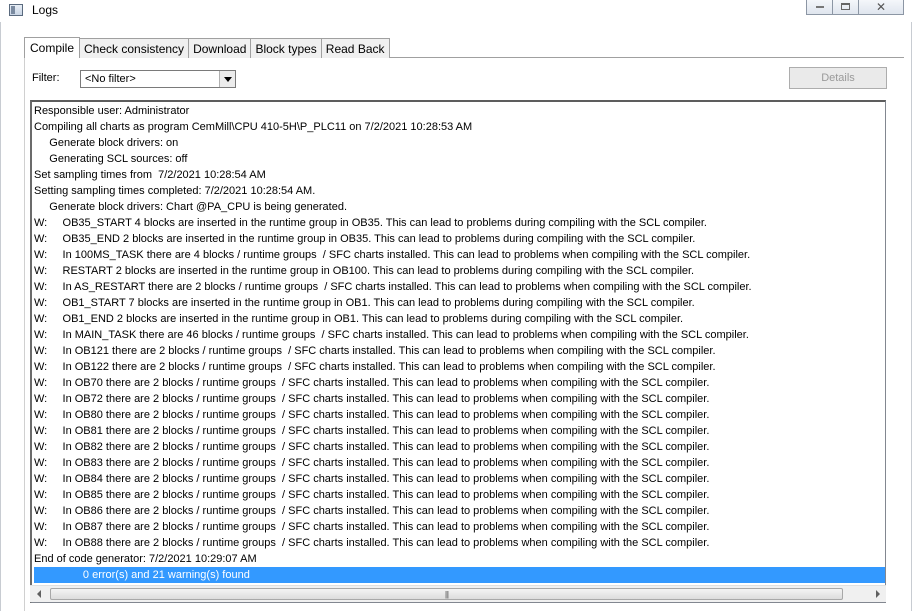 This screenshot has width=912, height=611. Describe the element at coordinates (838, 78) in the screenshot. I see `details-button: Details` at that location.